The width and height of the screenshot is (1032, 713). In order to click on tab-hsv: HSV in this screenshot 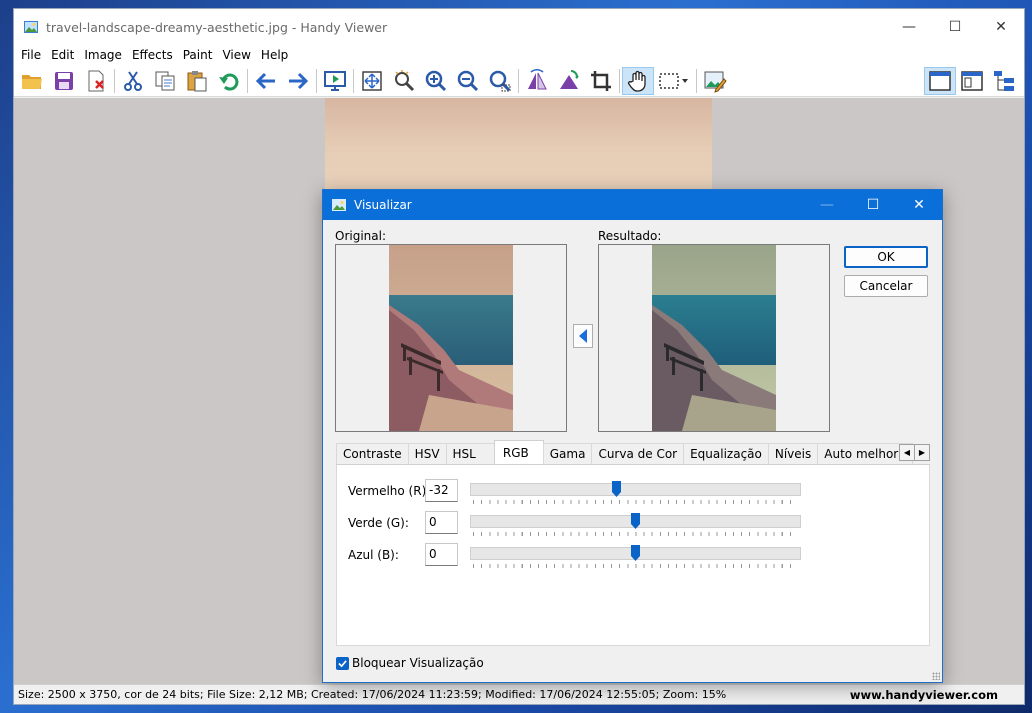, I will do `click(427, 453)`.